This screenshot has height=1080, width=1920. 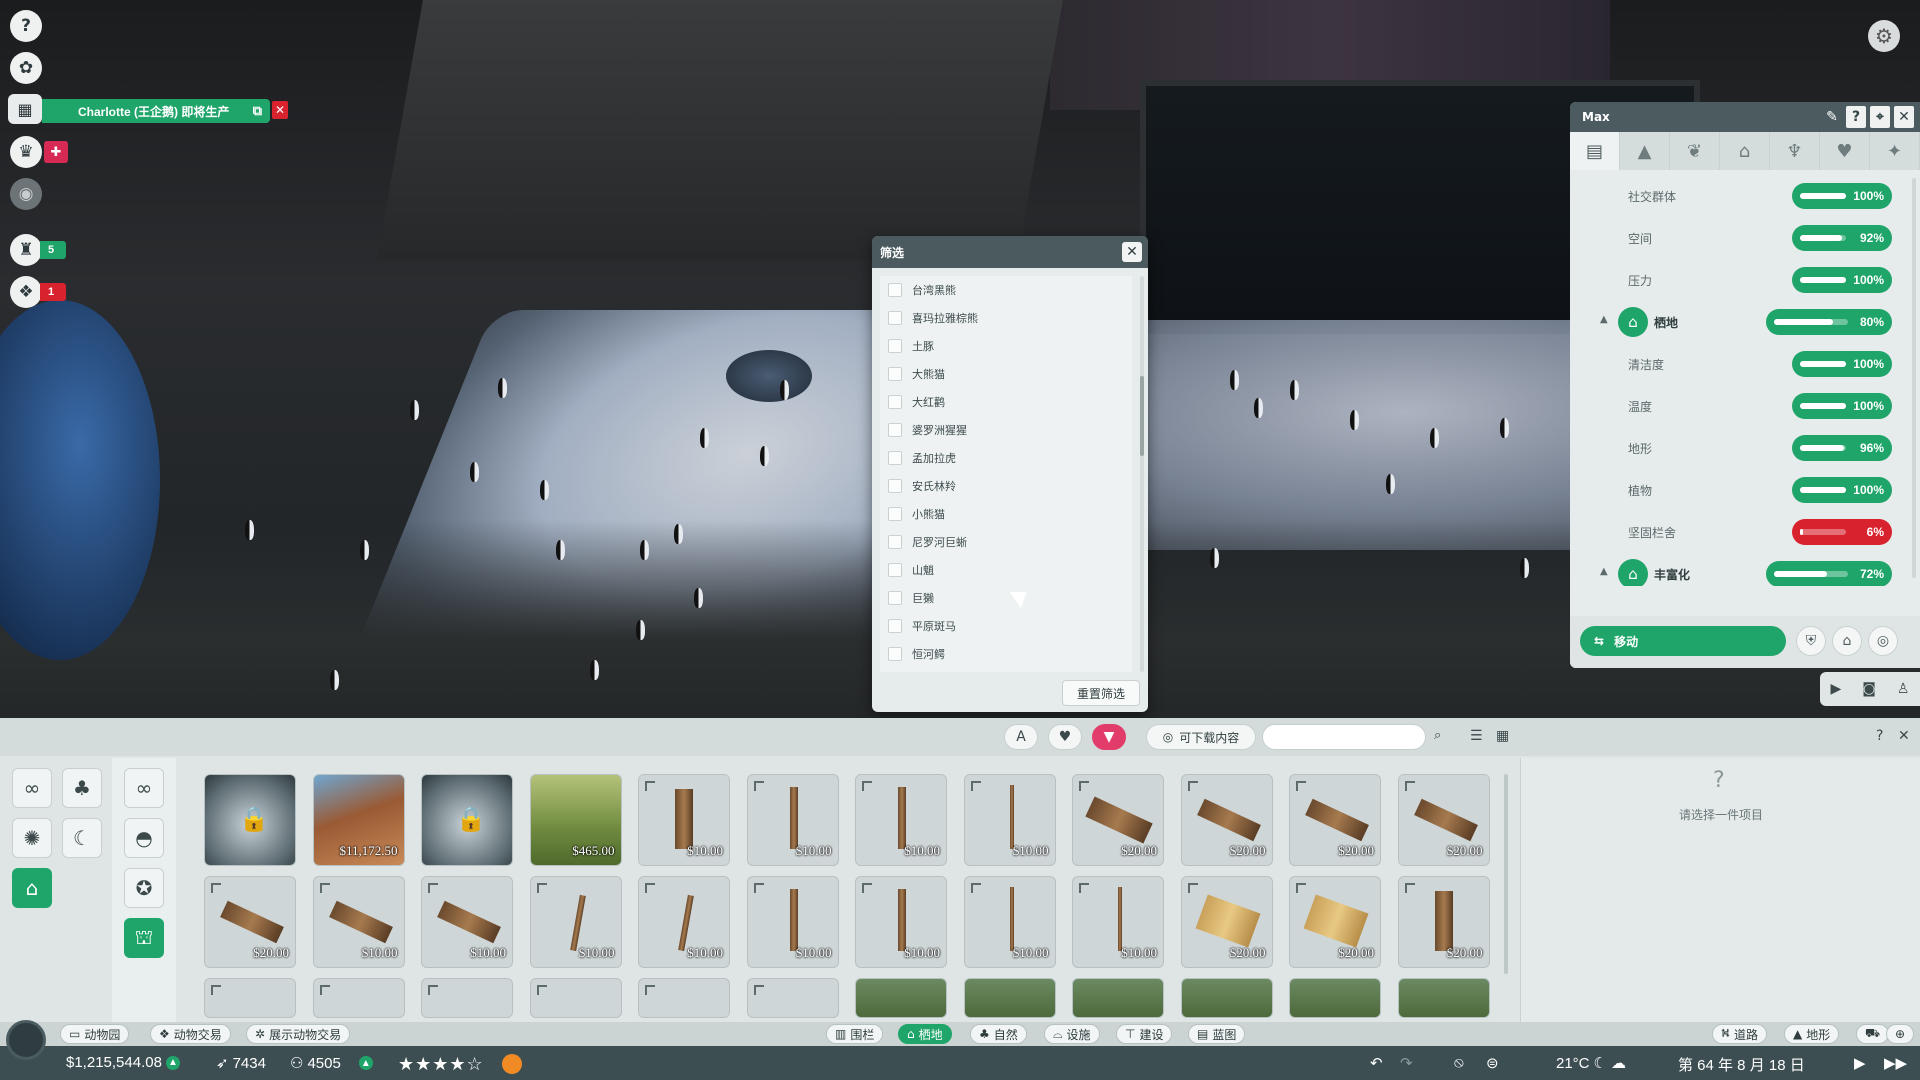 I want to click on genetics-tab: ✦, so click(x=1895, y=151).